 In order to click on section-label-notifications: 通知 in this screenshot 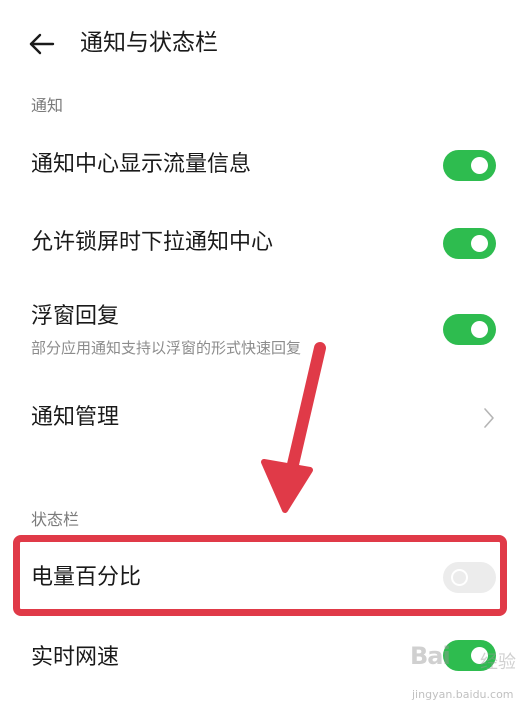, I will do `click(47, 105)`.